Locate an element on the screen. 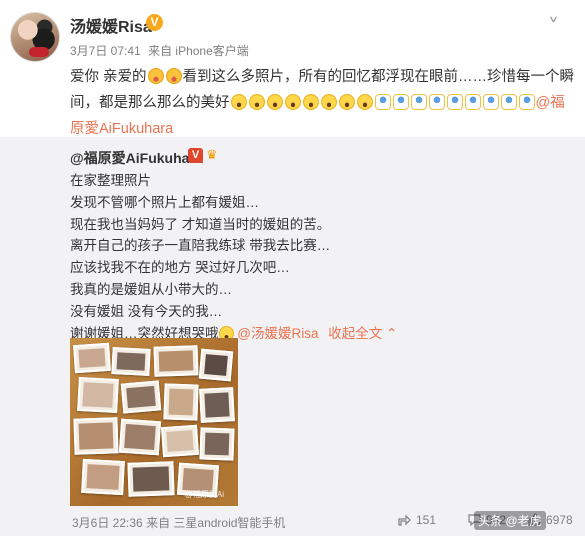 The width and height of the screenshot is (585, 536). post-date: 3月7日 07:41 is located at coordinates (105, 51).